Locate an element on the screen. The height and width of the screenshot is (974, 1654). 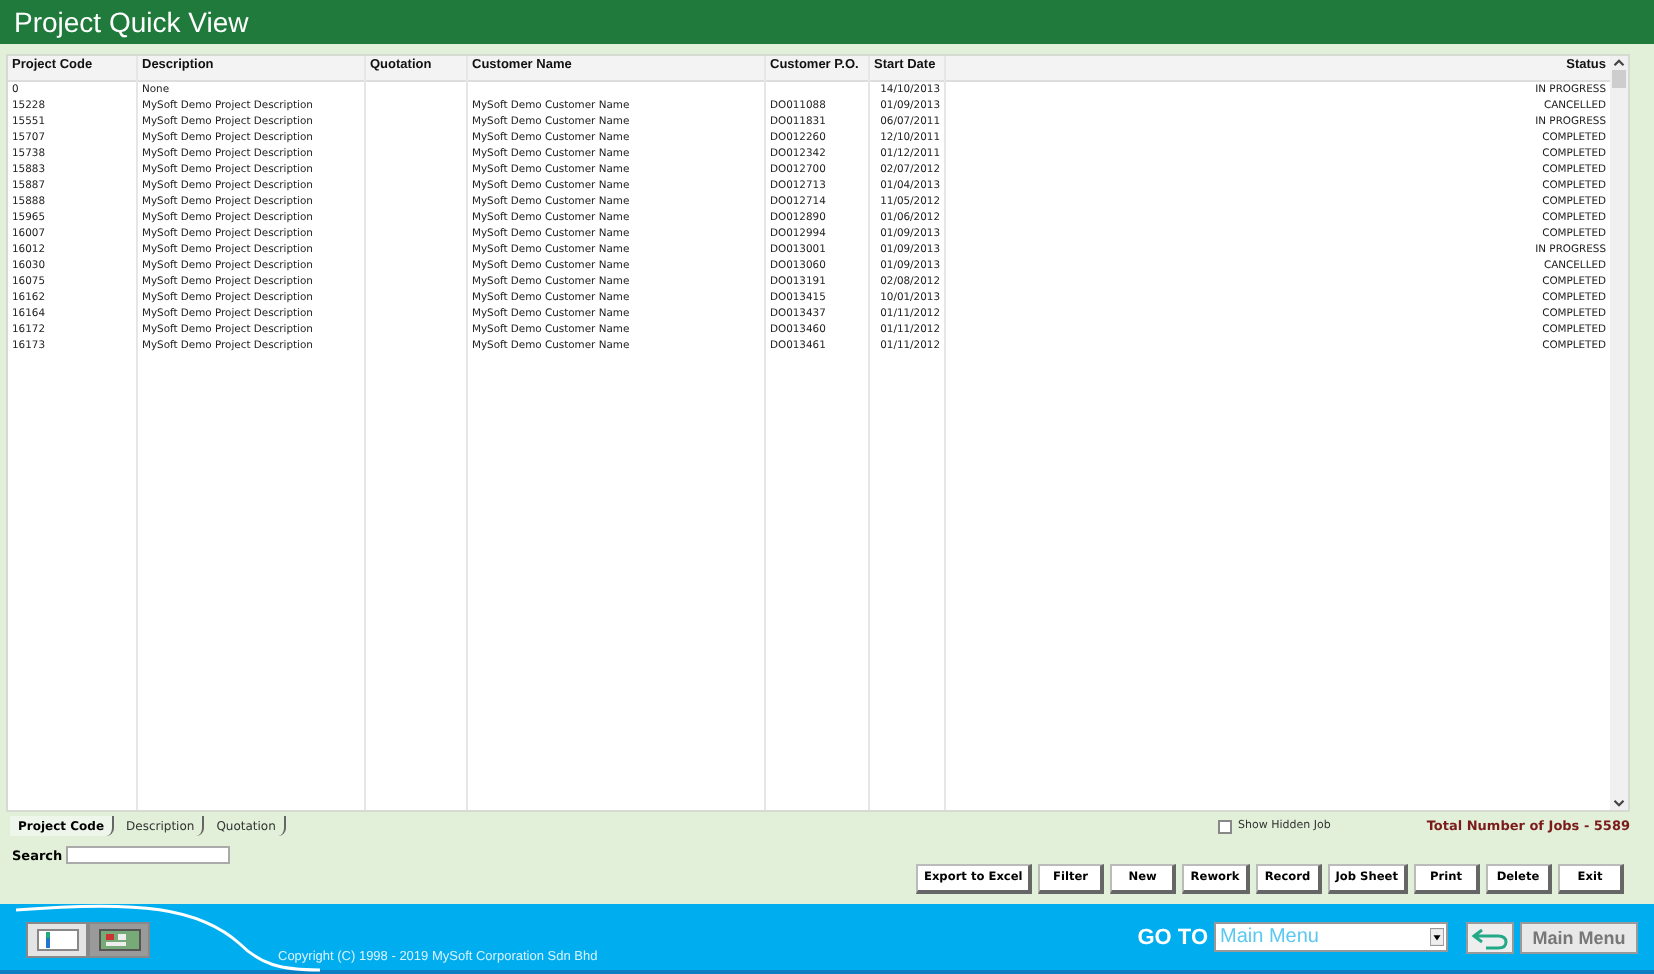
scrollbar is located at coordinates (1619, 433).